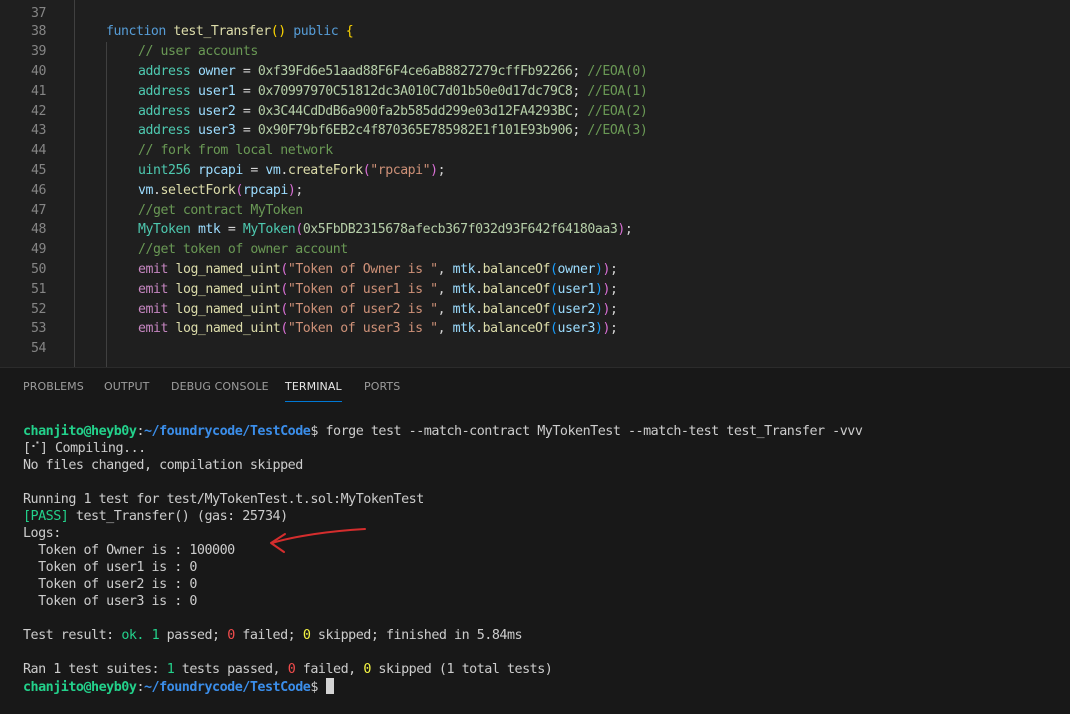 This screenshot has width=1070, height=714. What do you see at coordinates (38, 91) in the screenshot?
I see `line-number: 41` at bounding box center [38, 91].